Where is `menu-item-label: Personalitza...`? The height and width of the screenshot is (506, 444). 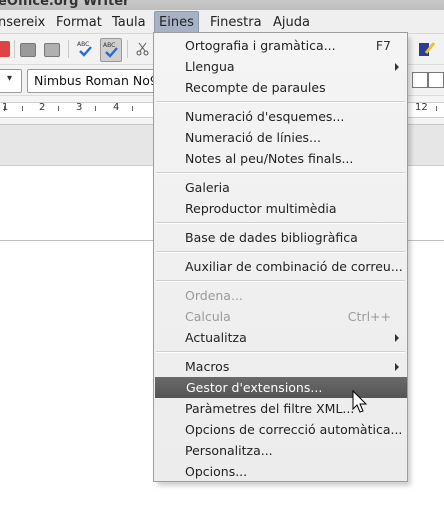 menu-item-label: Personalitza... is located at coordinates (229, 450).